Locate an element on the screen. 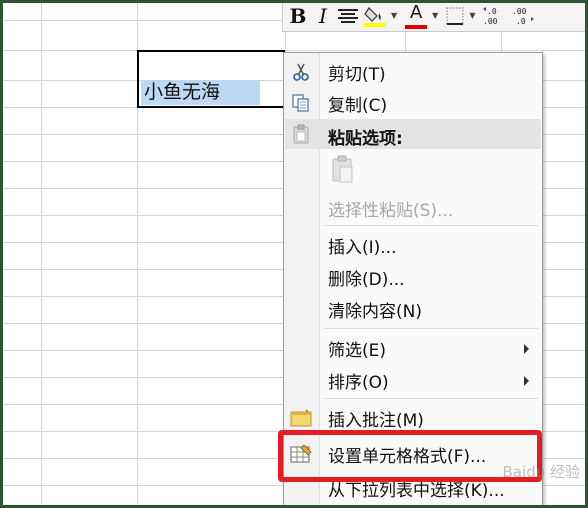 Image resolution: width=588 pixels, height=508 pixels. menu-item-clear-contents: 清除内容(N) is located at coordinates (413, 309).